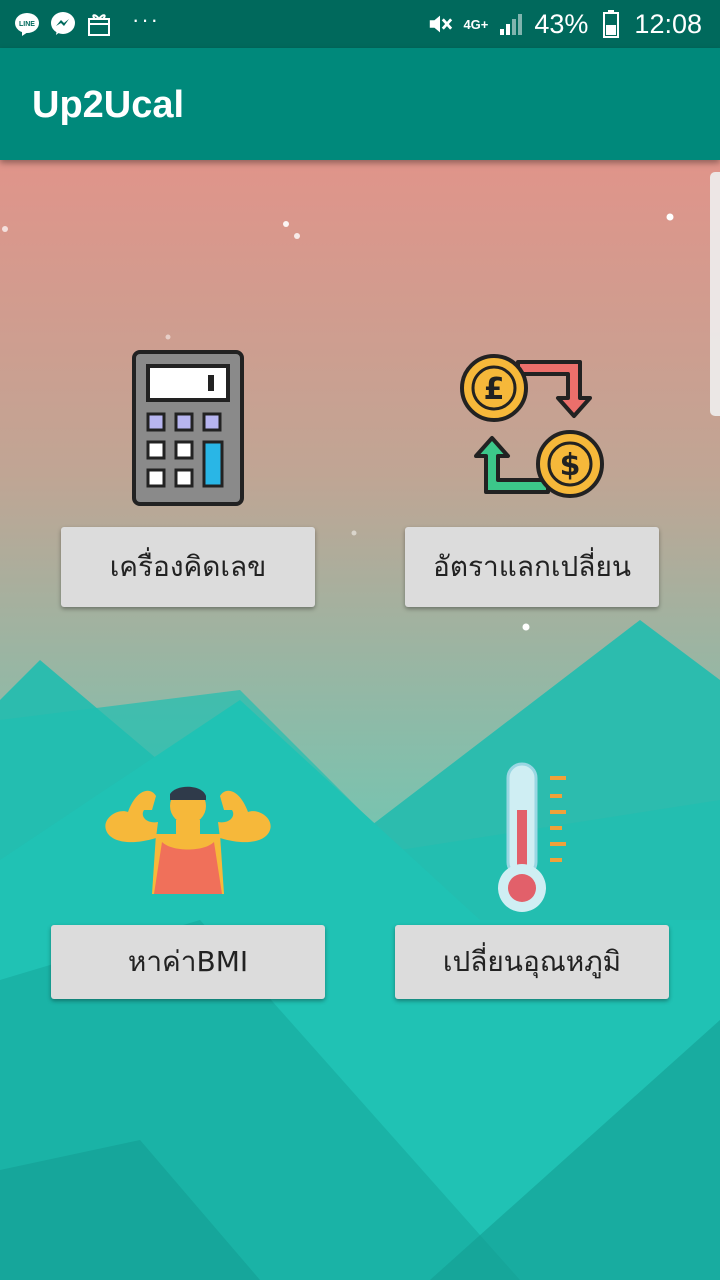 This screenshot has width=720, height=1280. Describe the element at coordinates (108, 105) in the screenshot. I see `app-title: Up2Ucal` at that location.